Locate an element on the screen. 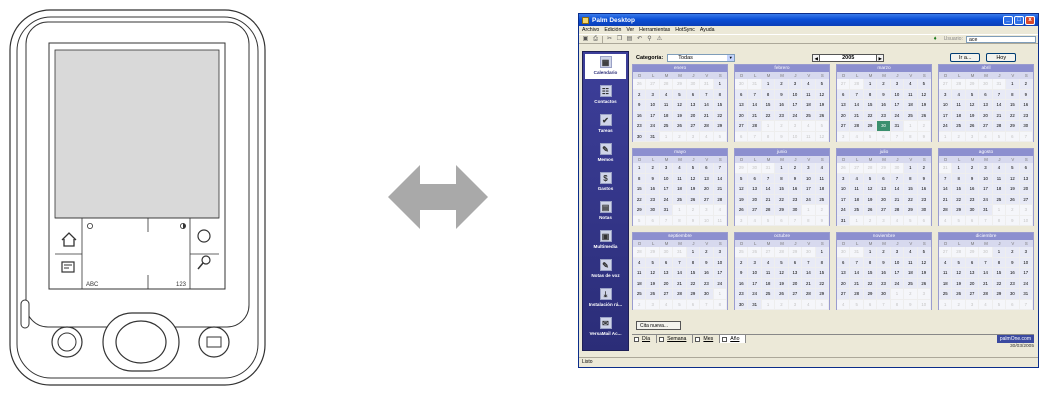  day-cell: 15 is located at coordinates (768, 105).